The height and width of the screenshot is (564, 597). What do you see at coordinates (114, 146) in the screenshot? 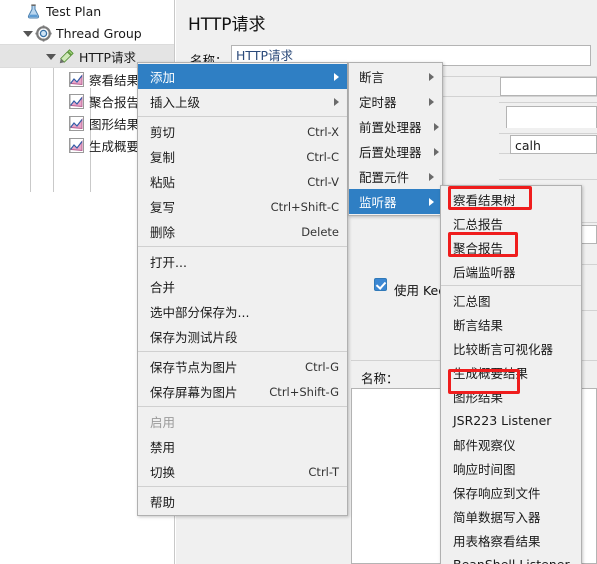
I see `tree-item-label: 生成概要` at bounding box center [114, 146].